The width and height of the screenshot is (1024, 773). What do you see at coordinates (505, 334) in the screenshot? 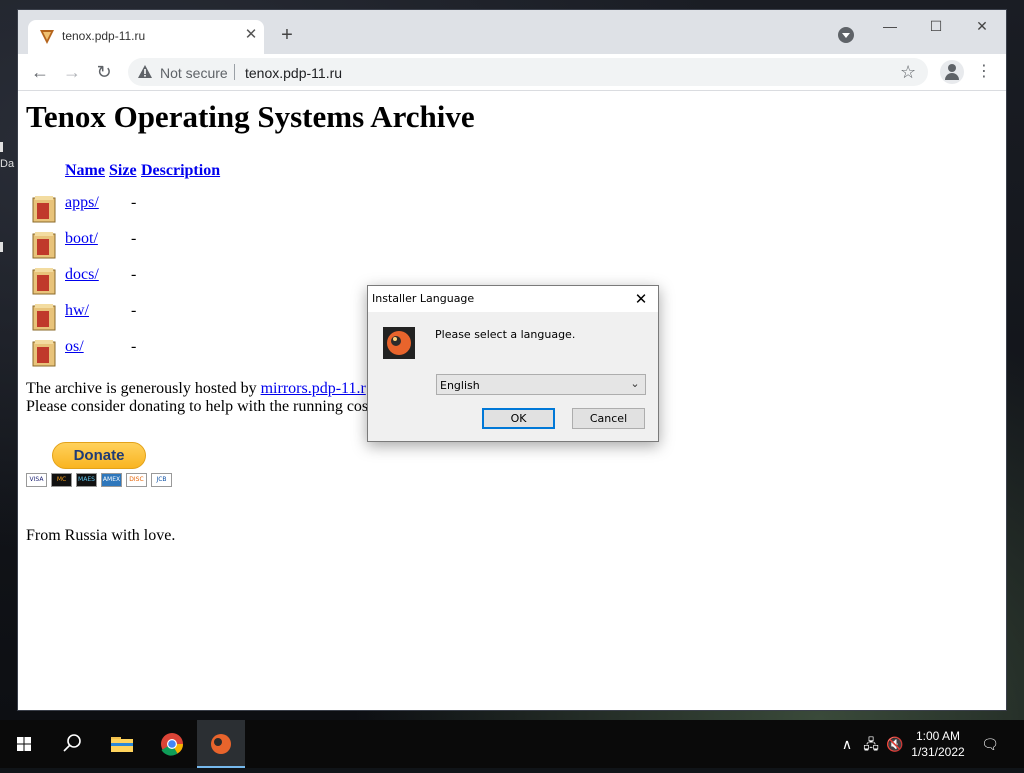
I see `dialog-message: Please select a language.` at bounding box center [505, 334].